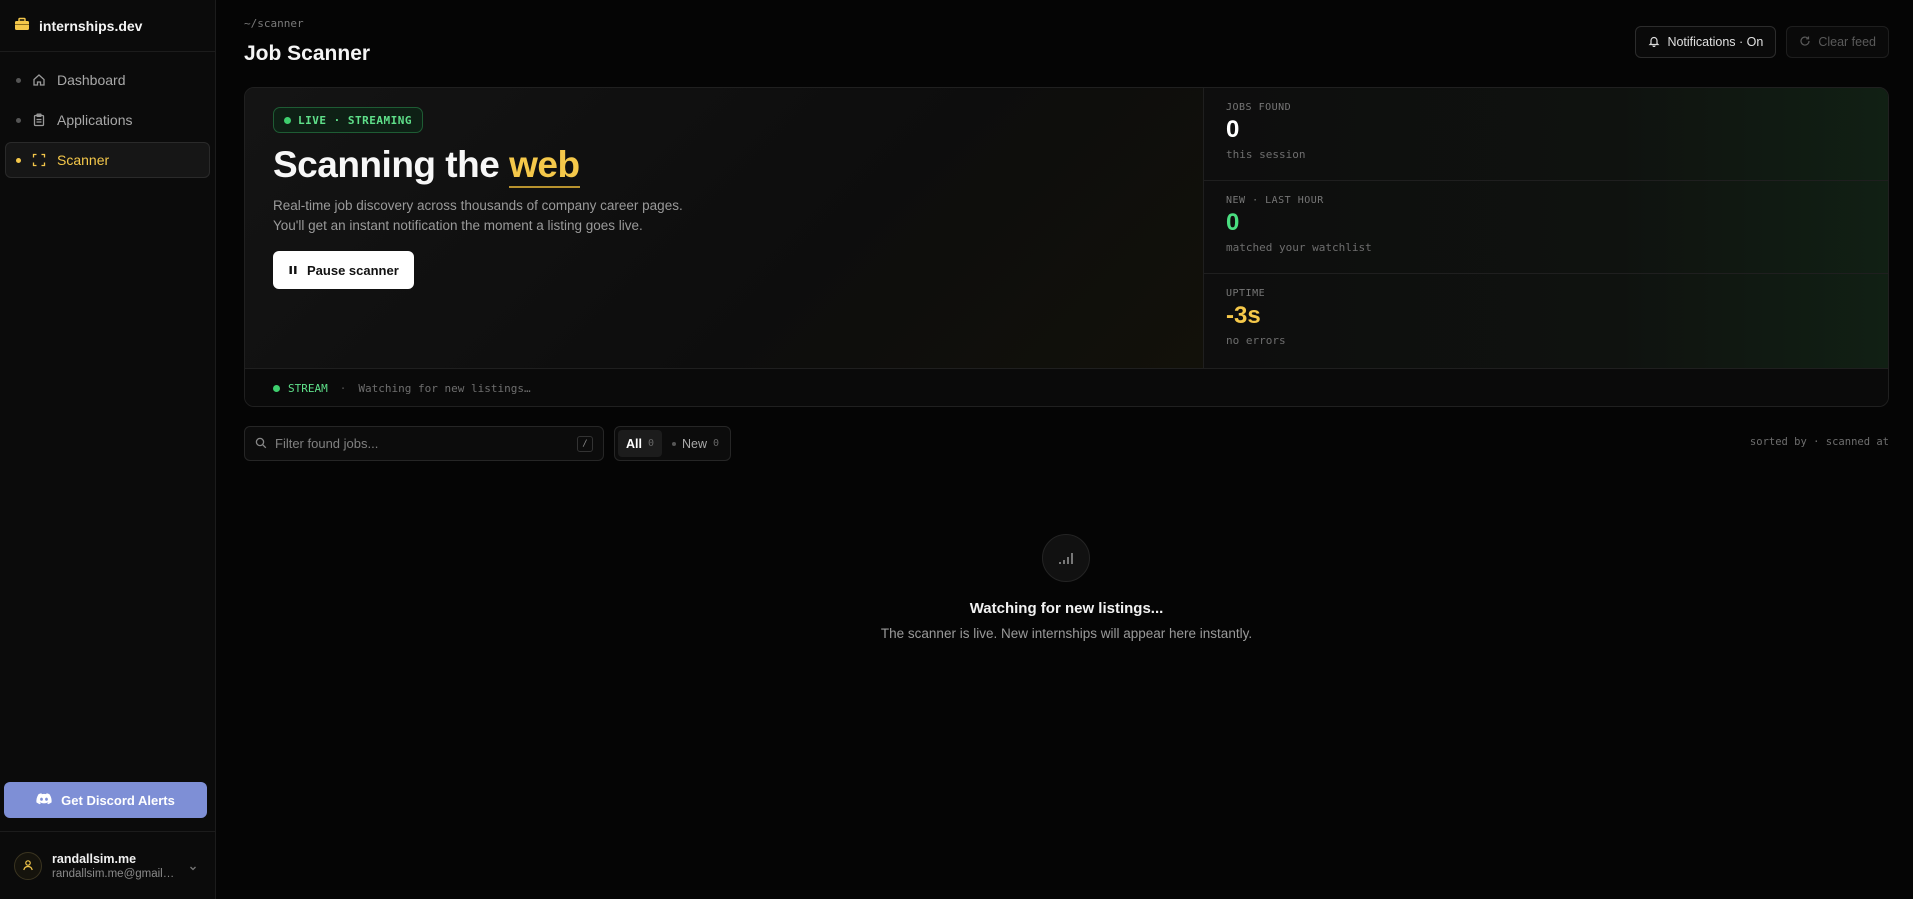 The width and height of the screenshot is (1913, 899). I want to click on clear-feed-button: Clear feed, so click(1837, 42).